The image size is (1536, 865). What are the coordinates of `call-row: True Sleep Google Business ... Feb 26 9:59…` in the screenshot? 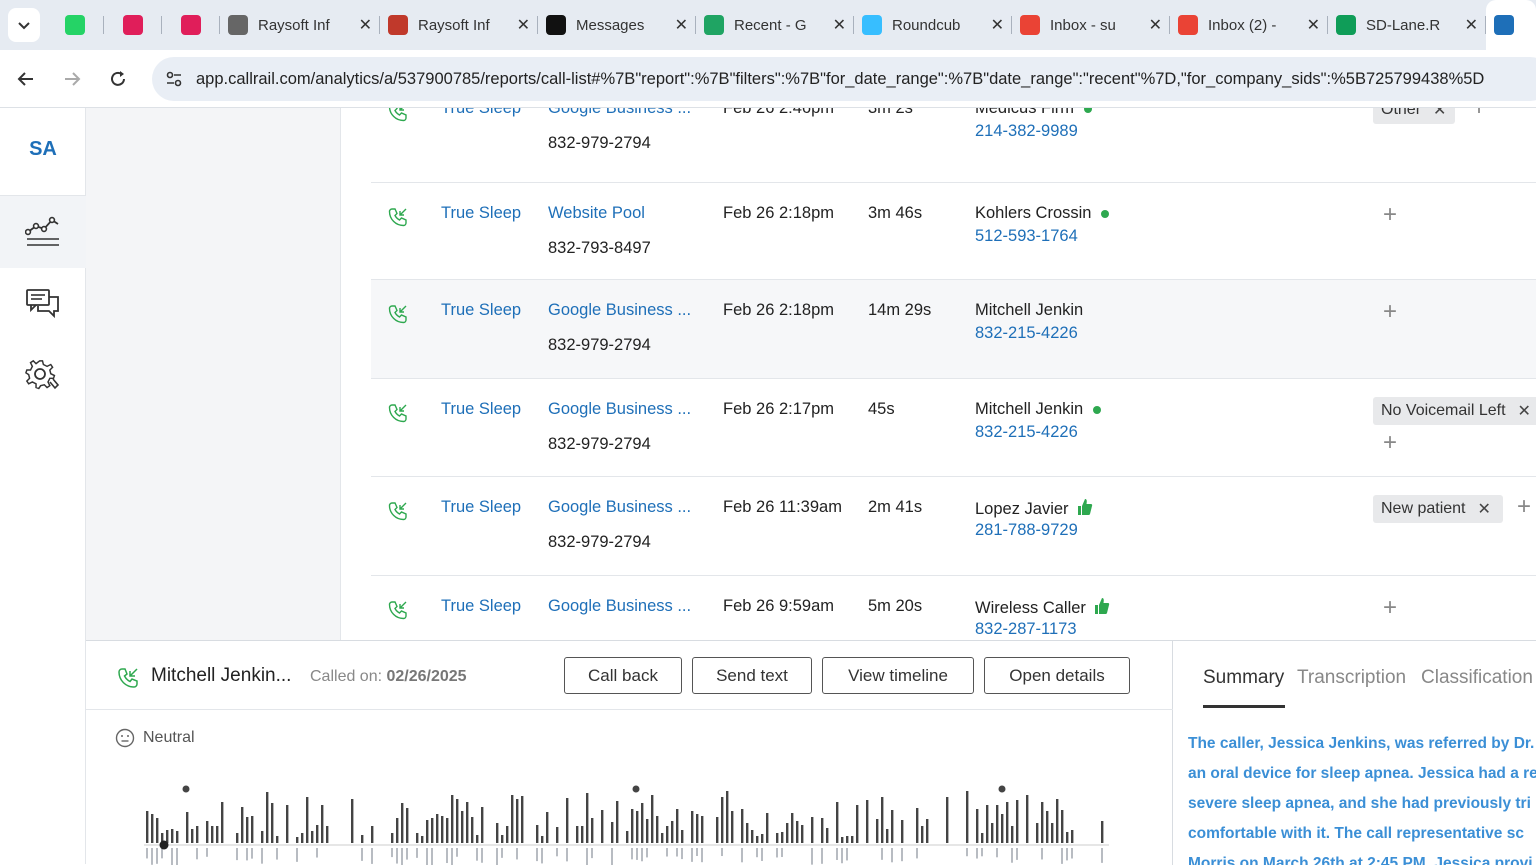 It's located at (953, 608).